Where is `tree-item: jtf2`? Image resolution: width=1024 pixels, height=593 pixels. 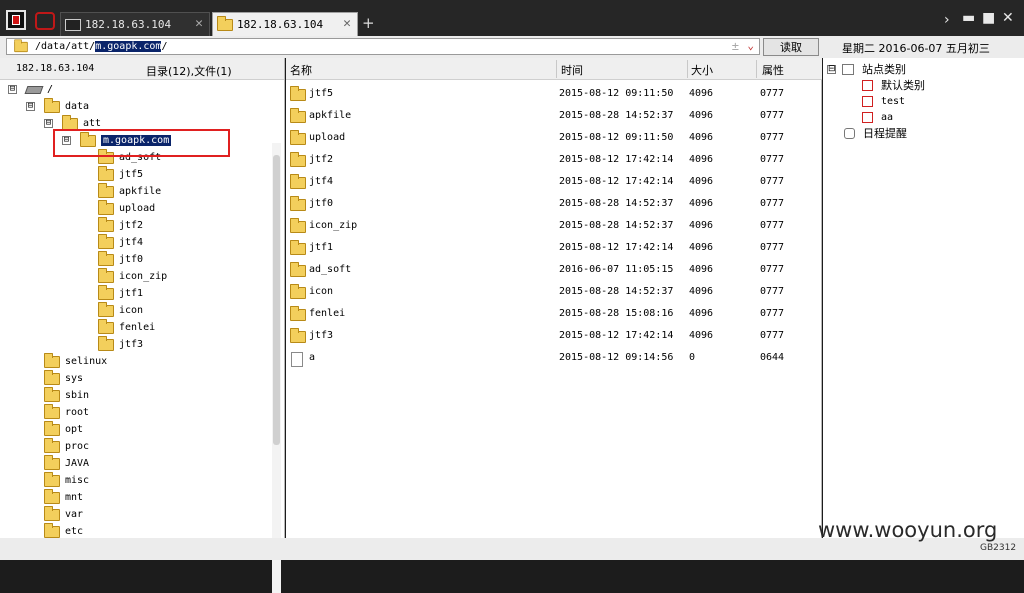 tree-item: jtf2 is located at coordinates (120, 225).